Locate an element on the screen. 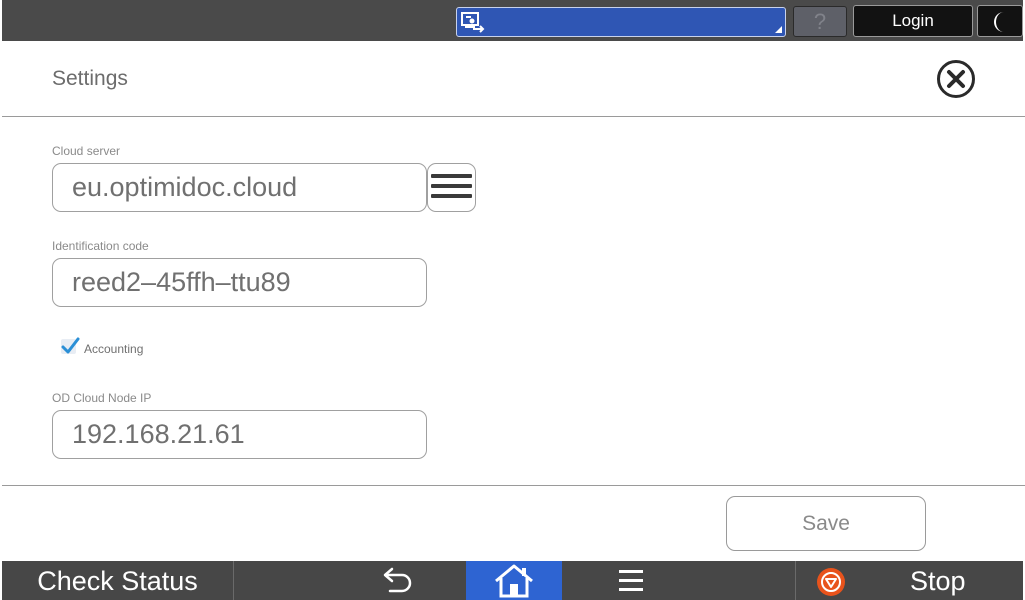 Image resolution: width=1025 pixels, height=600 pixels. system-top-bar: ? Login is located at coordinates (512, 20).